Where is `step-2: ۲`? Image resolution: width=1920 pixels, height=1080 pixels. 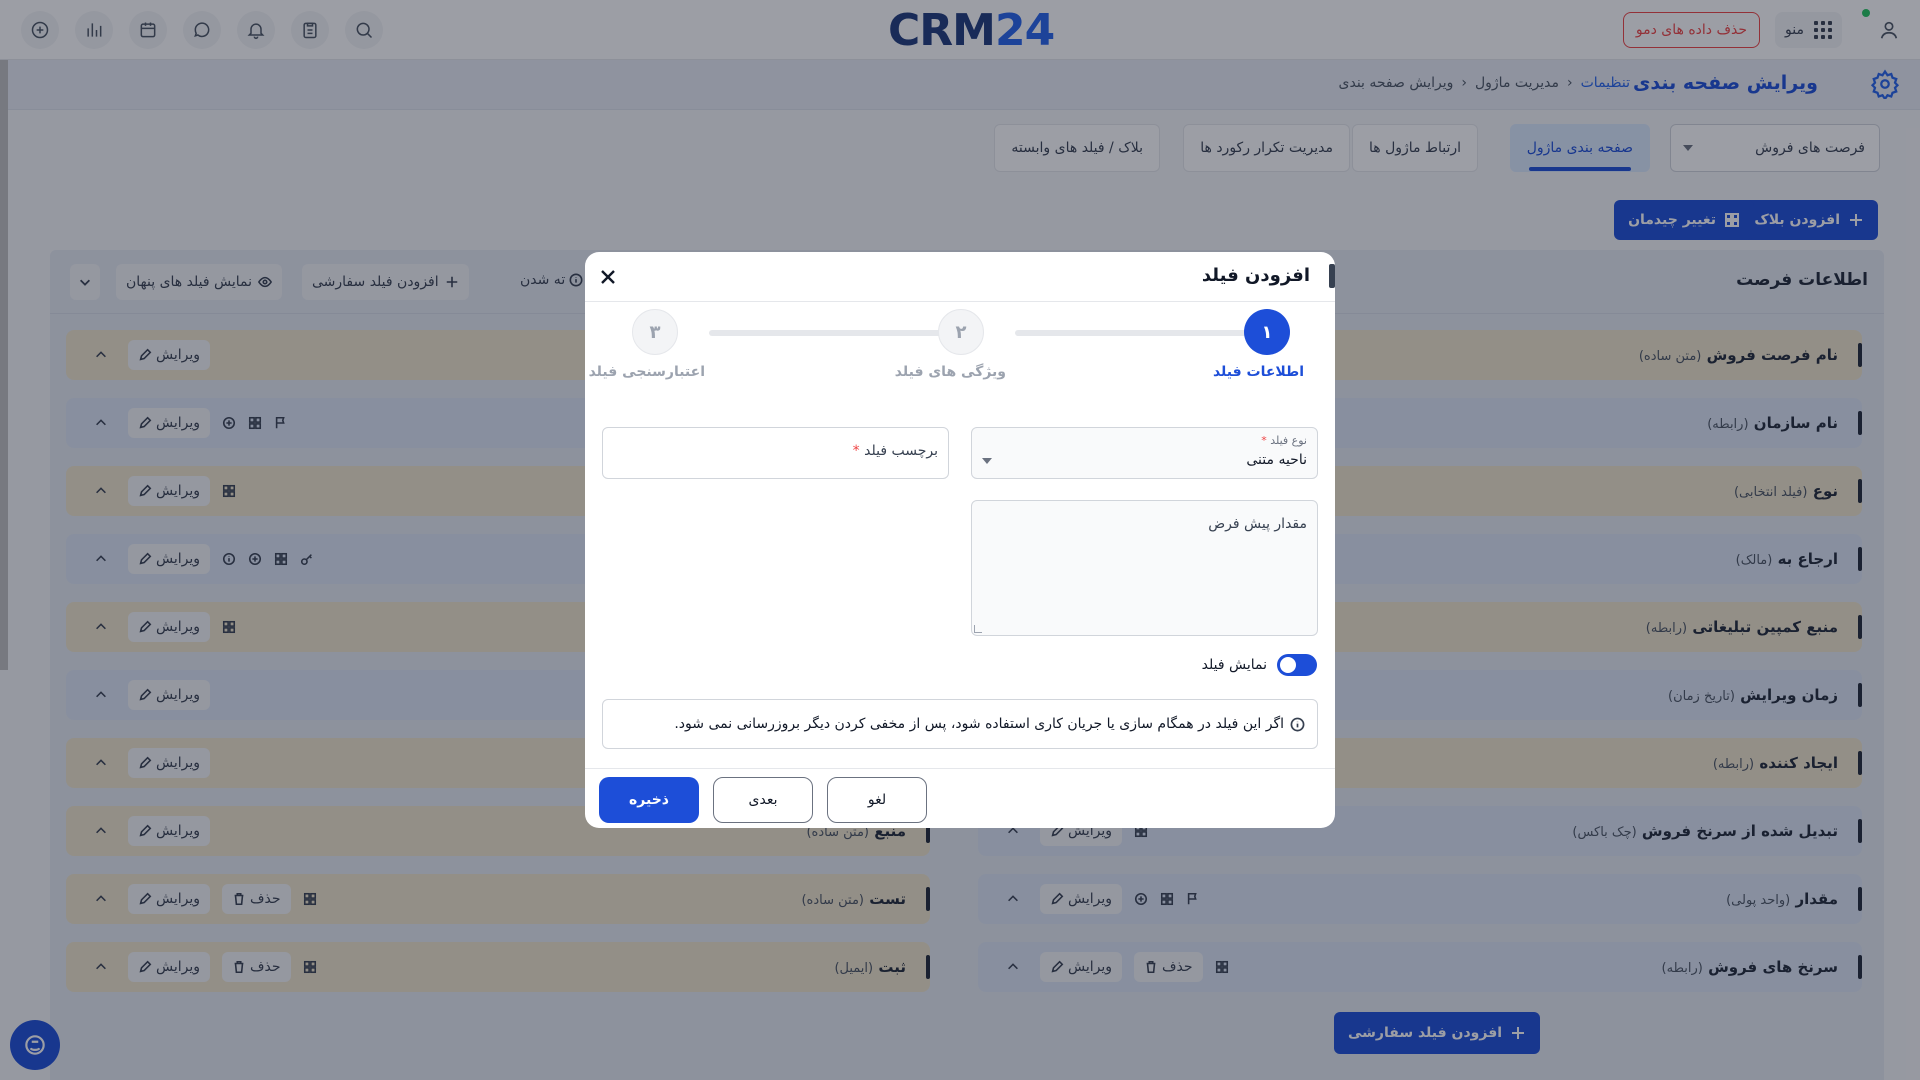
step-2: ۲ is located at coordinates (961, 332).